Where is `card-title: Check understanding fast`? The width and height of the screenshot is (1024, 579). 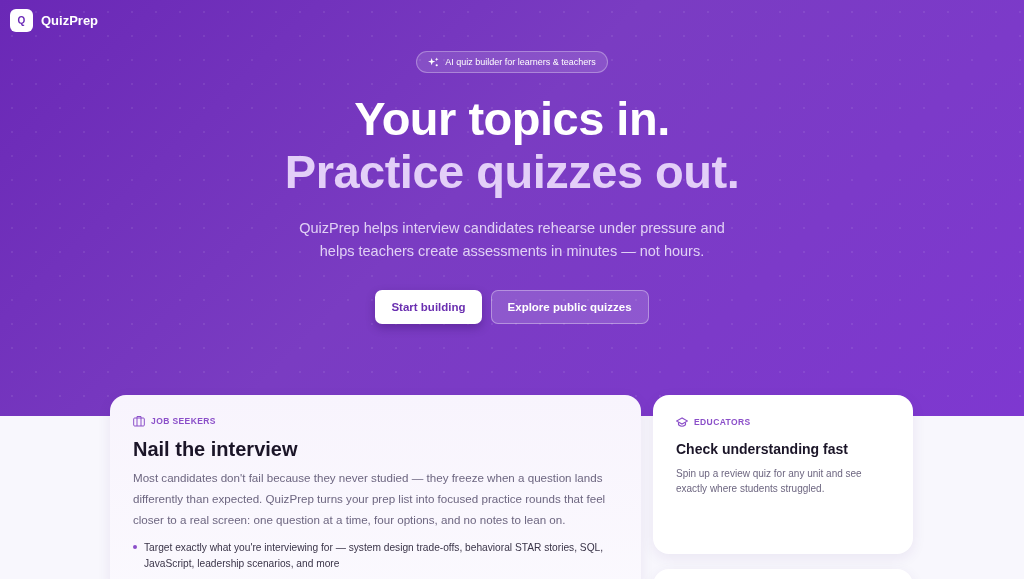 card-title: Check understanding fast is located at coordinates (762, 449).